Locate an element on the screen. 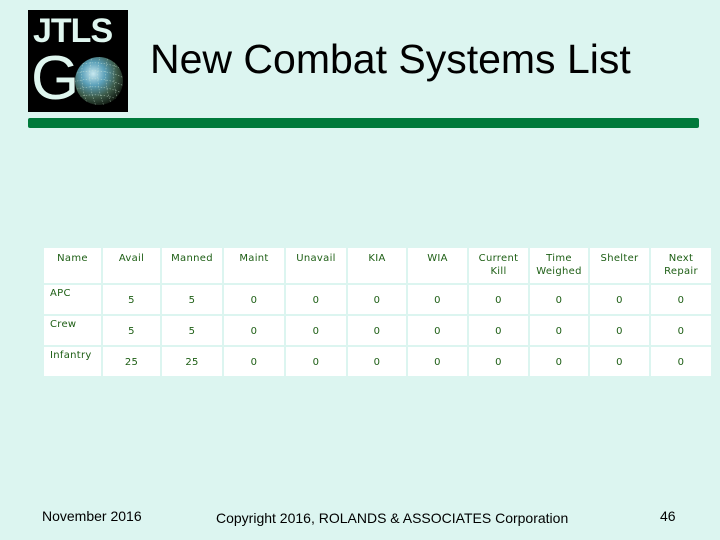 This screenshot has width=720, height=540. column-header-line: Manned is located at coordinates (192, 258).